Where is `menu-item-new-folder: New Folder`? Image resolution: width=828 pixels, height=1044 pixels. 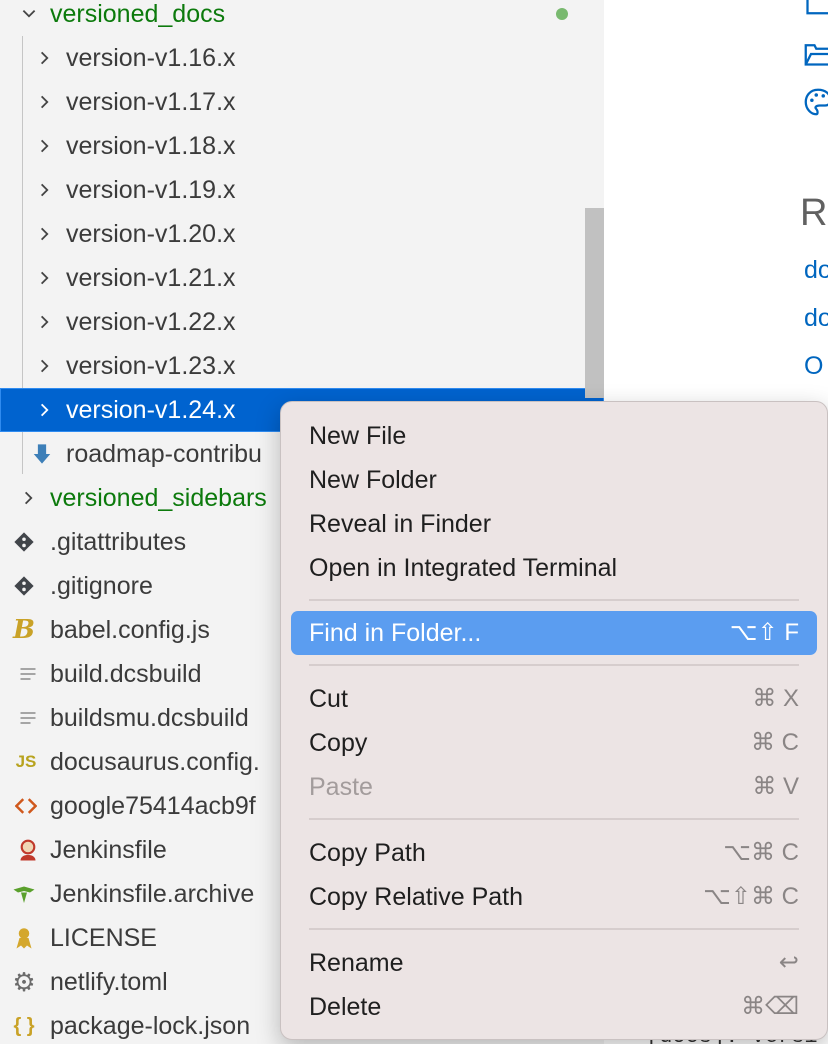
menu-item-new-folder: New Folder is located at coordinates (554, 480).